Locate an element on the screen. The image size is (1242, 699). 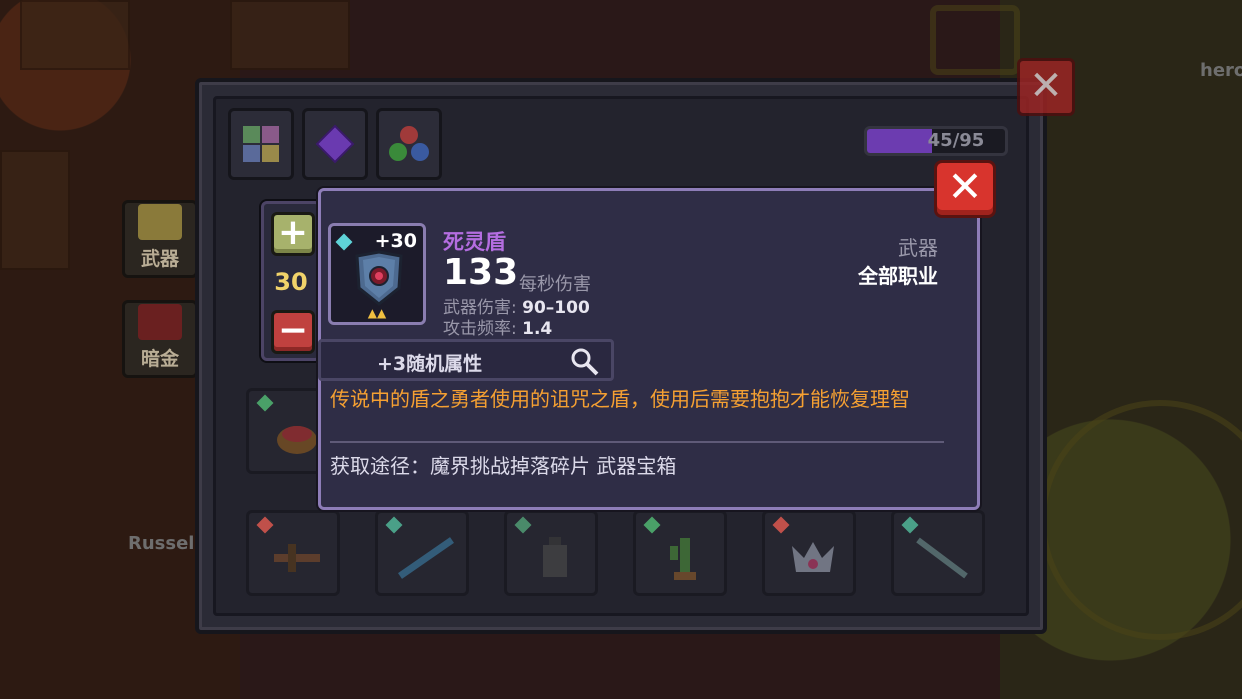
rifle-icon is located at coordinates (426, 558).